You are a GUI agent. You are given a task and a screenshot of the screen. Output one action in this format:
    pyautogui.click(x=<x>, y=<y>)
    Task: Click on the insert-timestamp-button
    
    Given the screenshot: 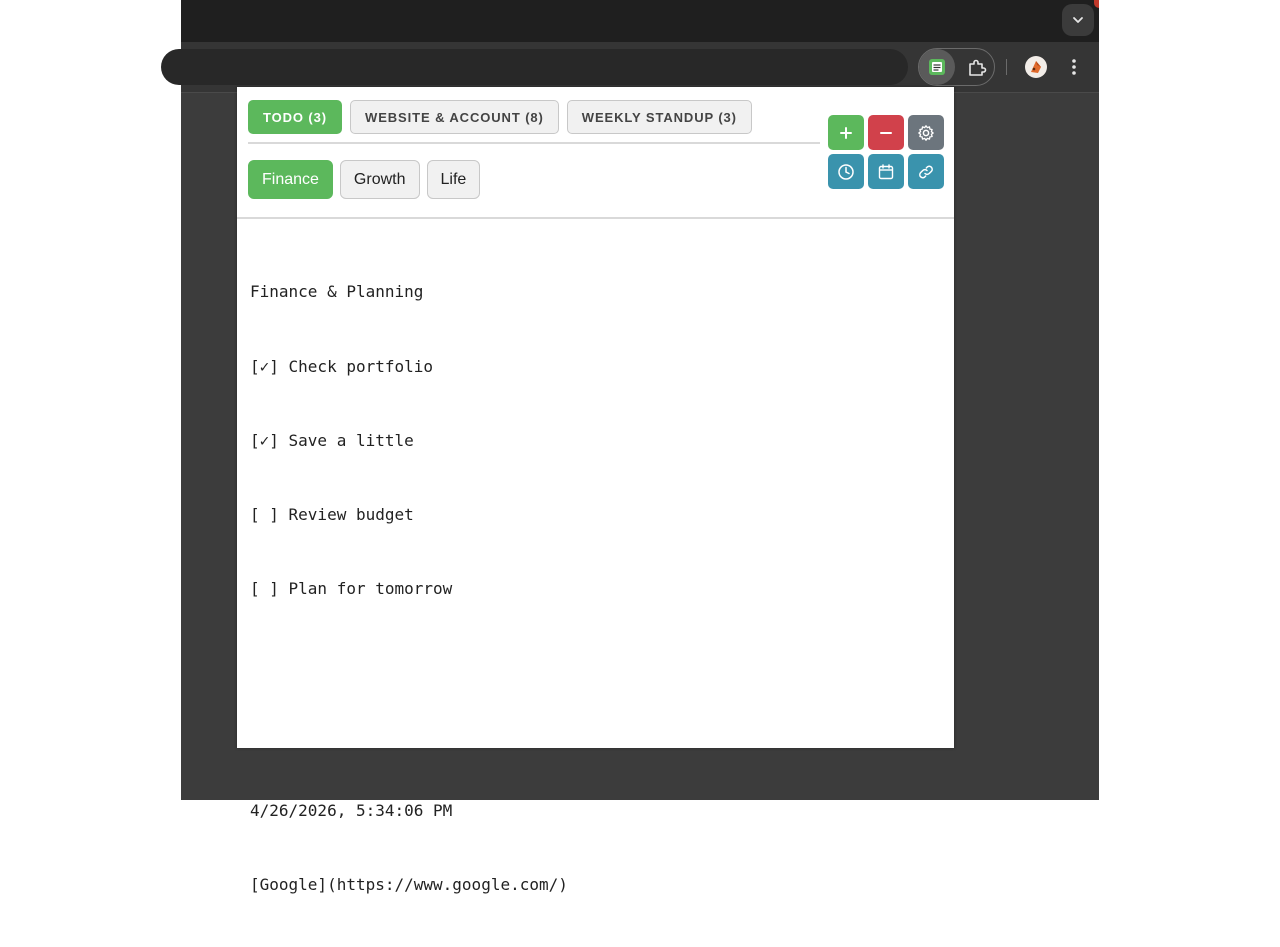 What is the action you would take?
    pyautogui.click(x=846, y=171)
    